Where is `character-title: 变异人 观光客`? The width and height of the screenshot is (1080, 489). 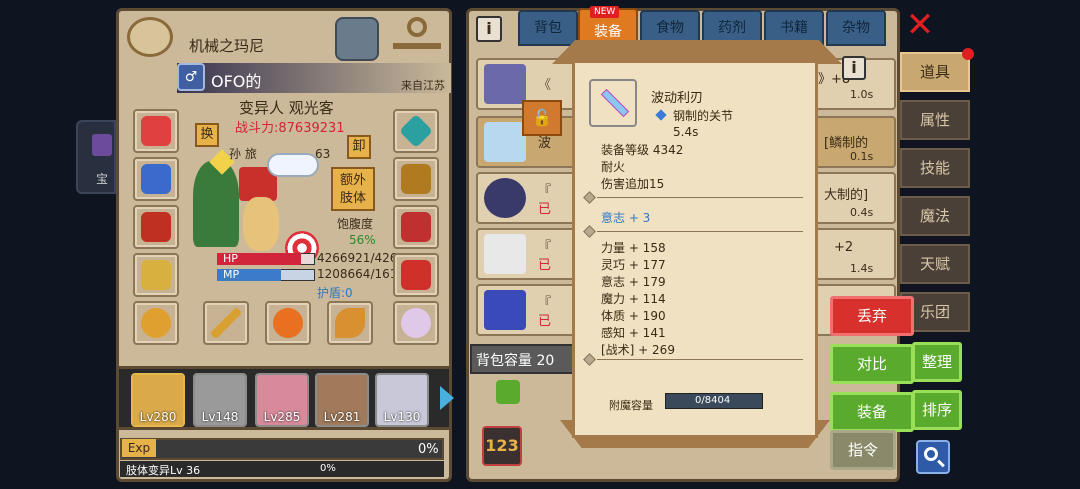
character-title: 变异人 观光客 is located at coordinates (286, 108).